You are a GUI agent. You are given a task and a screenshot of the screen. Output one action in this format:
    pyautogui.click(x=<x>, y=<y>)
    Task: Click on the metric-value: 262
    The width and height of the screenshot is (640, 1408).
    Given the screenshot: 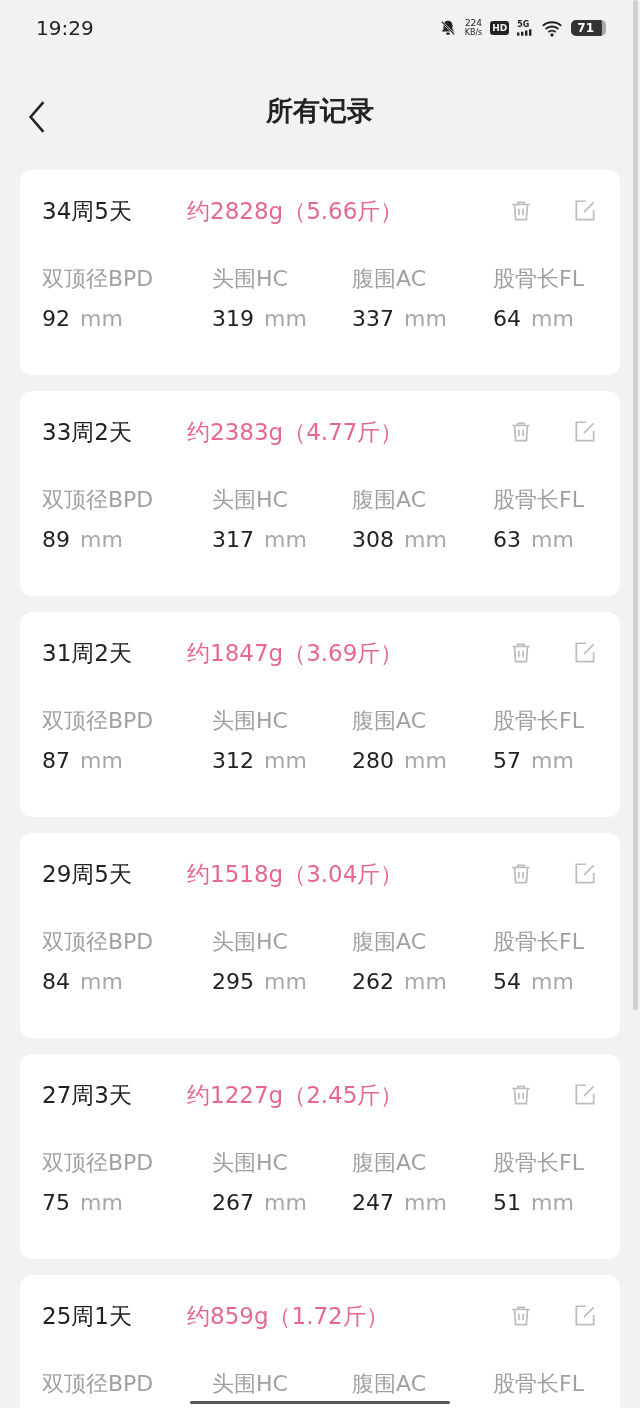 What is the action you would take?
    pyautogui.click(x=373, y=981)
    